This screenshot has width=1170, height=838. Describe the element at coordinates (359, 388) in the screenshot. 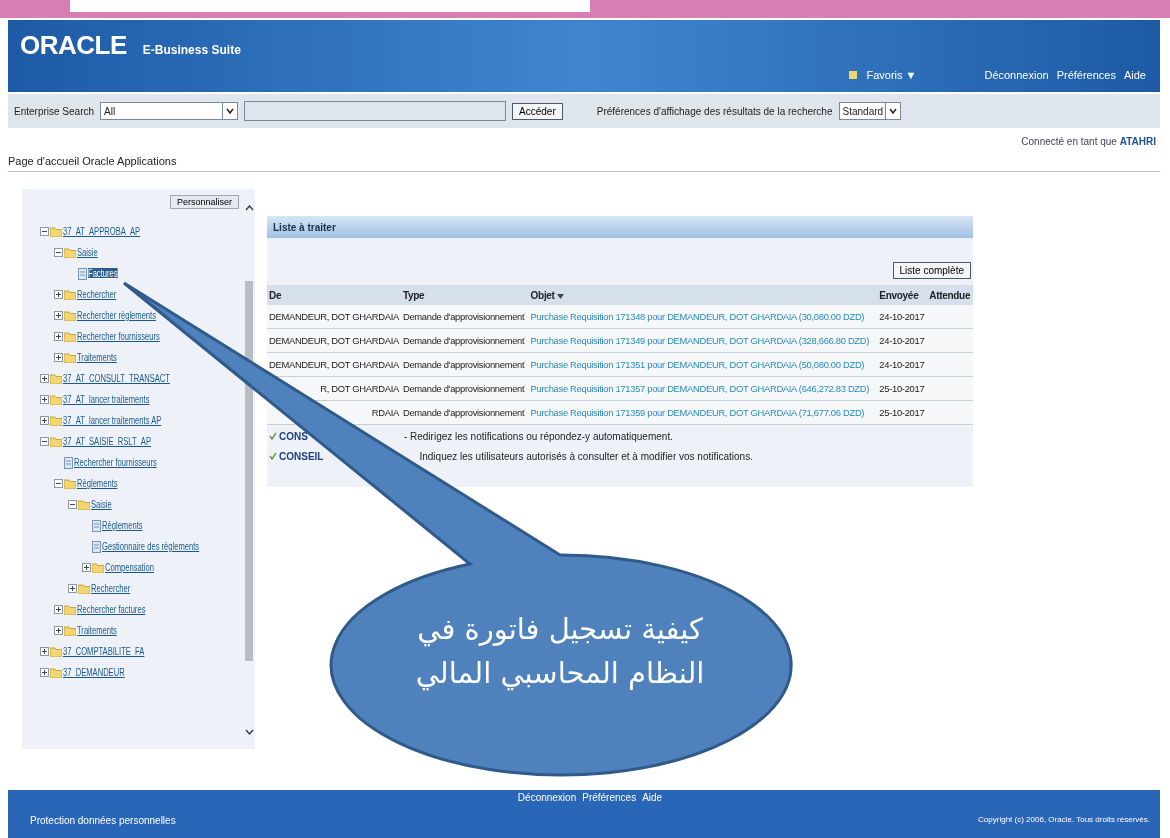

I see `table-cell: R, DOT GHARDAIA` at that location.